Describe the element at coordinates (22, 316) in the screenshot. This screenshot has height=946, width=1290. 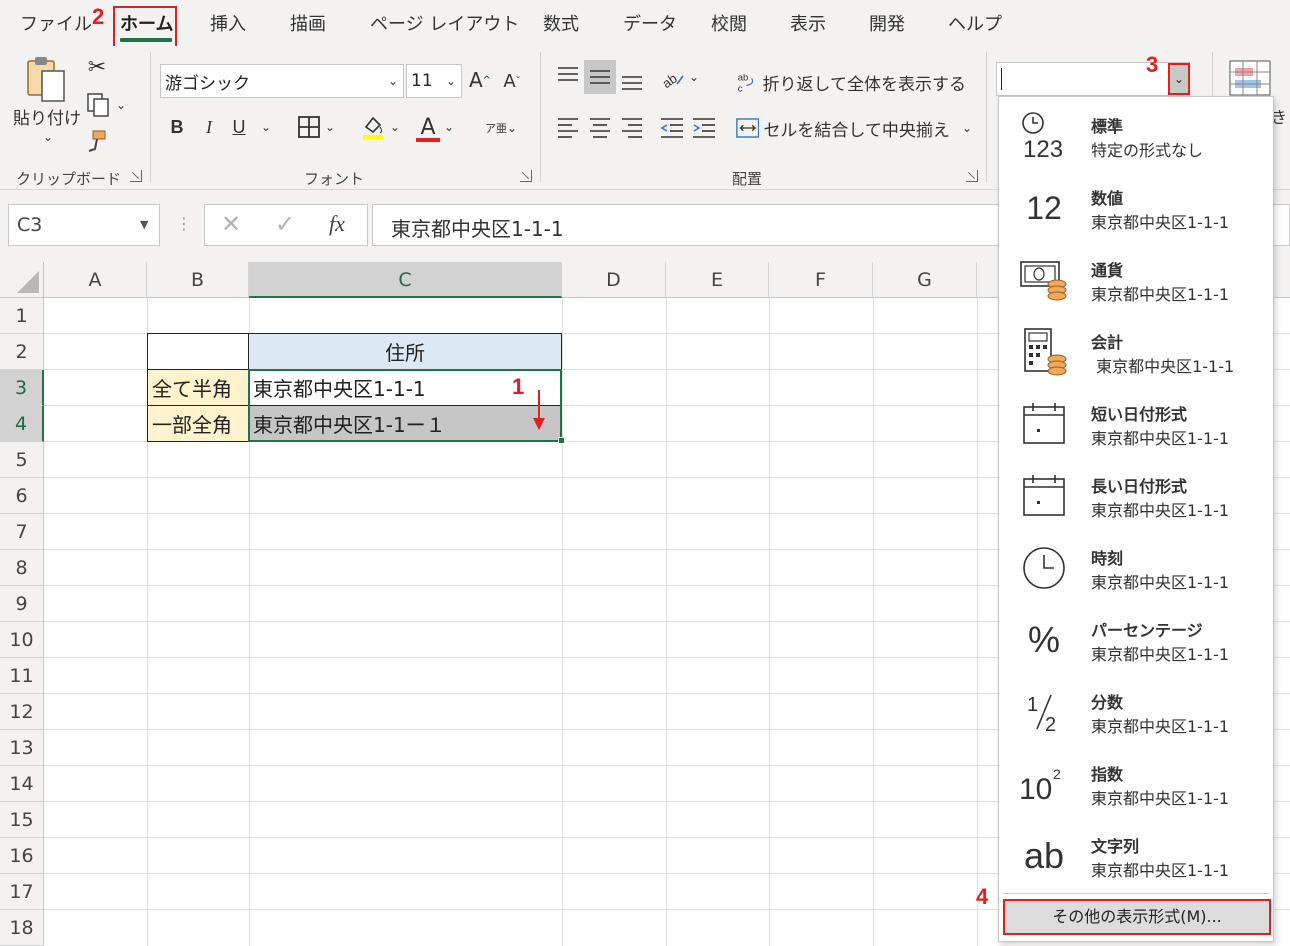
I see `row-header-1: 1` at that location.